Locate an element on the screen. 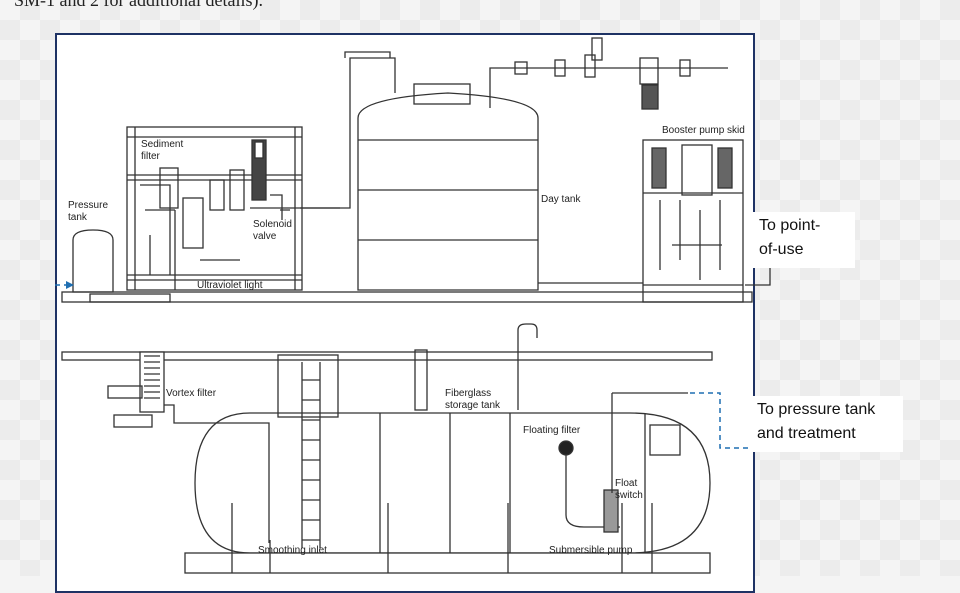 The height and width of the screenshot is (593, 960). floating-filter-assembly is located at coordinates (623, 462).